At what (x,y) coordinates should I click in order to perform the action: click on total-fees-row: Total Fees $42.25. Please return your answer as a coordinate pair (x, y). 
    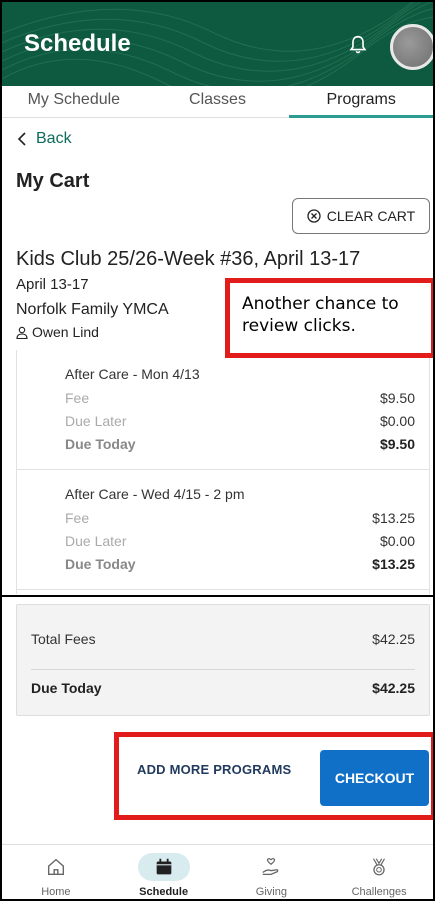
    Looking at the image, I should click on (223, 637).